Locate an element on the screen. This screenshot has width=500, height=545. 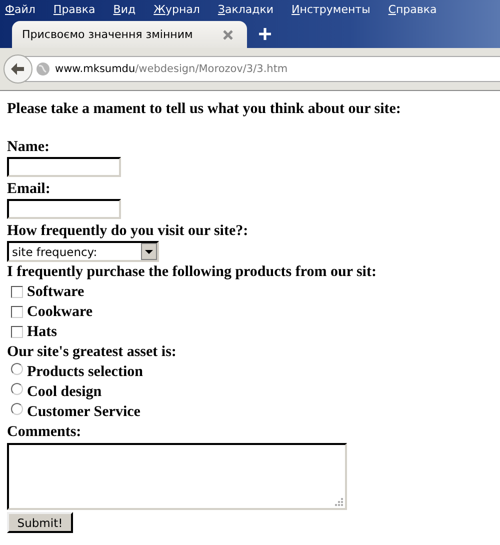
field-label: Email: is located at coordinates (29, 189).